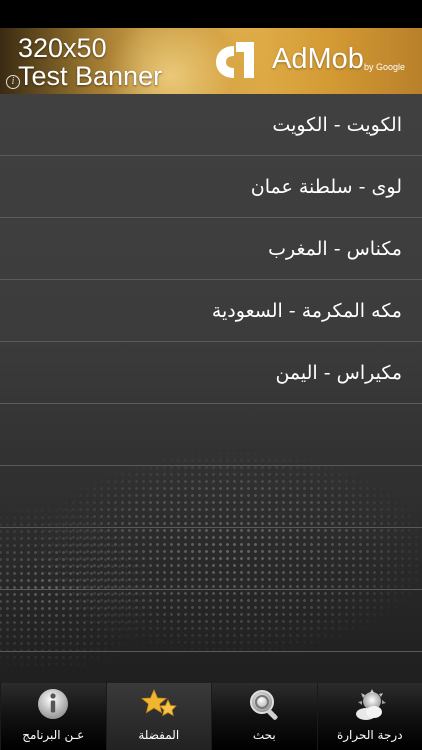 The height and width of the screenshot is (750, 422). I want to click on list-item: مكناس - المغرب, so click(211, 249).